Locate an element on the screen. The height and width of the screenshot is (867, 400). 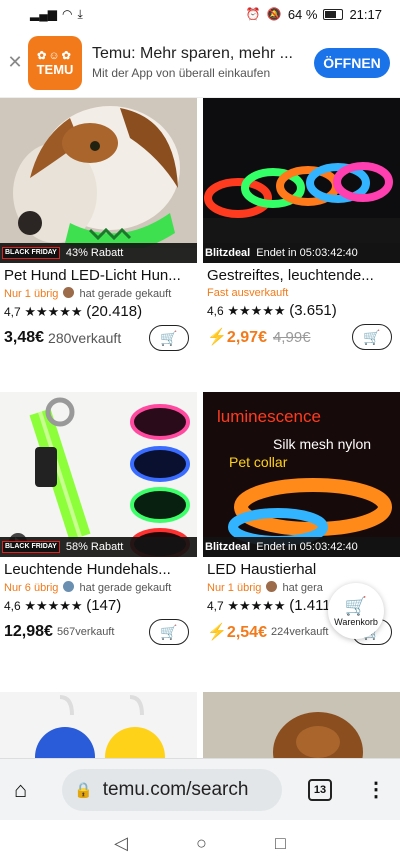
image-caption-3: Pet collar is located at coordinates (258, 462).